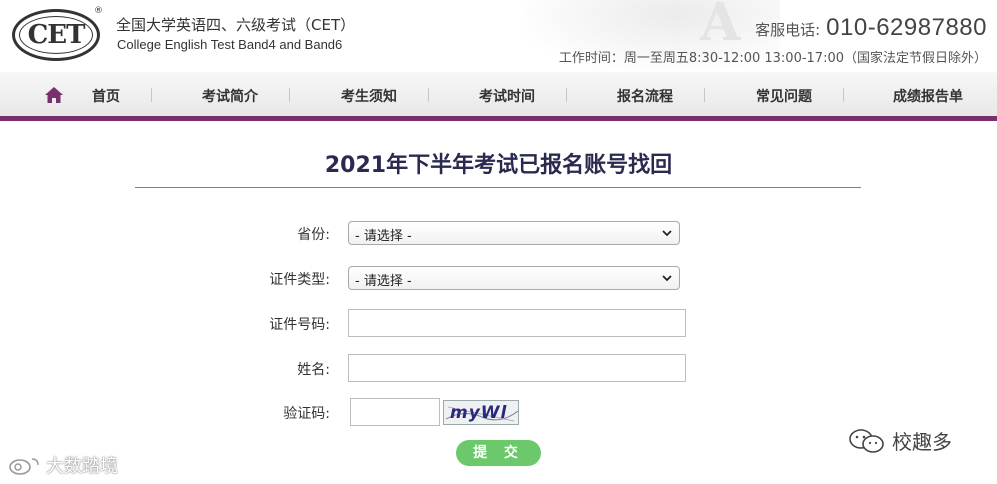  Describe the element at coordinates (498, 187) in the screenshot. I see `title-divider` at that location.